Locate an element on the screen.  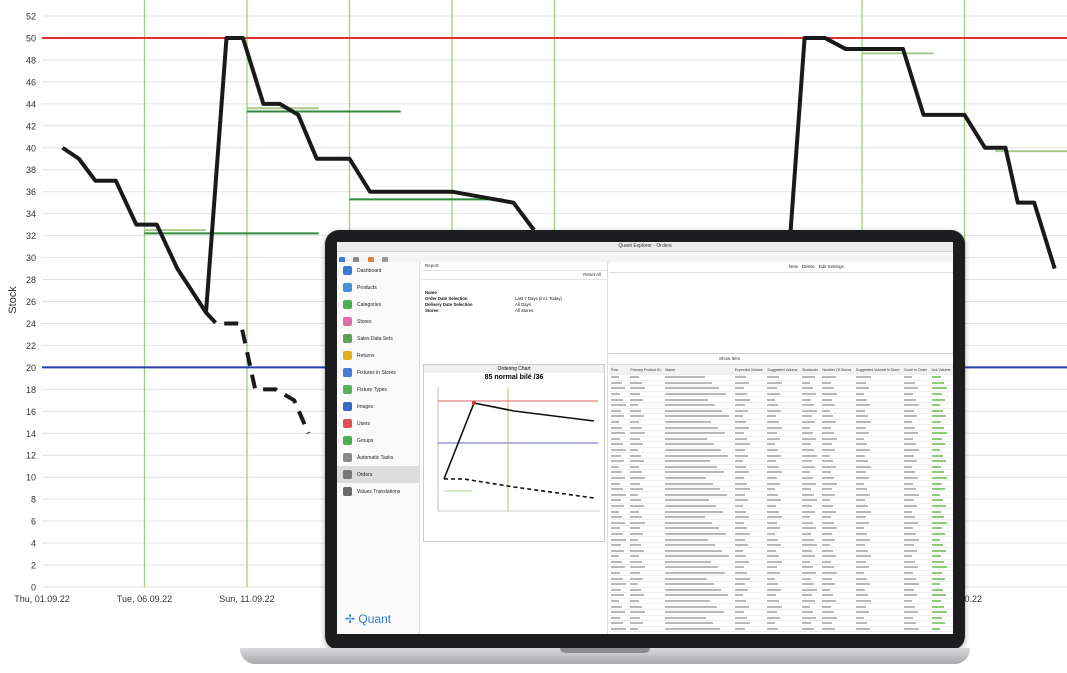
sidebar-item-sales-data-sets: Sales Data Sets is located at coordinates (378, 338).